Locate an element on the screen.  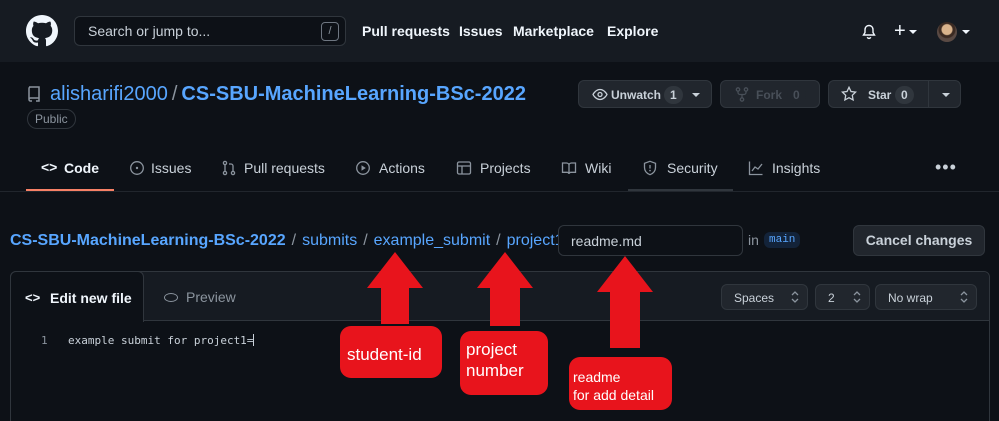
nav-pull-requests: Pull requests is located at coordinates (406, 31).